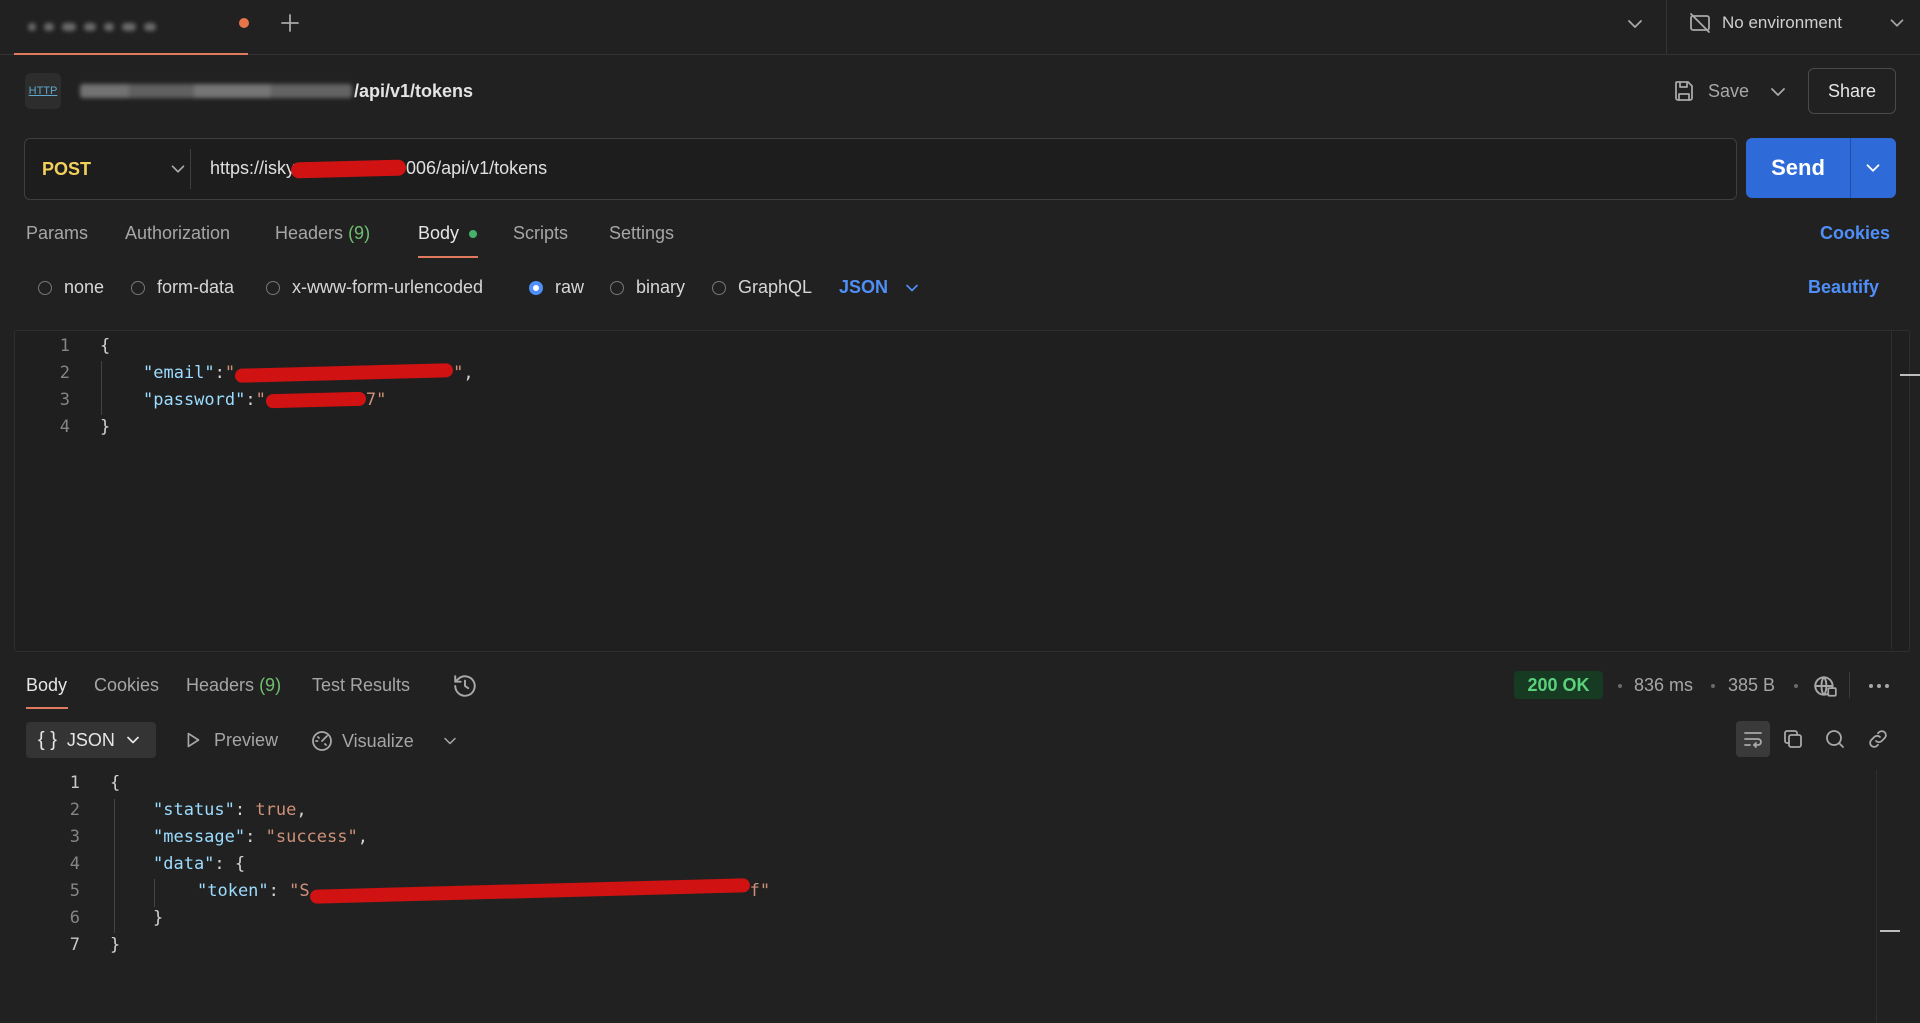 The height and width of the screenshot is (1023, 1920). What do you see at coordinates (1713, 686) in the screenshot?
I see `separator-dot` at bounding box center [1713, 686].